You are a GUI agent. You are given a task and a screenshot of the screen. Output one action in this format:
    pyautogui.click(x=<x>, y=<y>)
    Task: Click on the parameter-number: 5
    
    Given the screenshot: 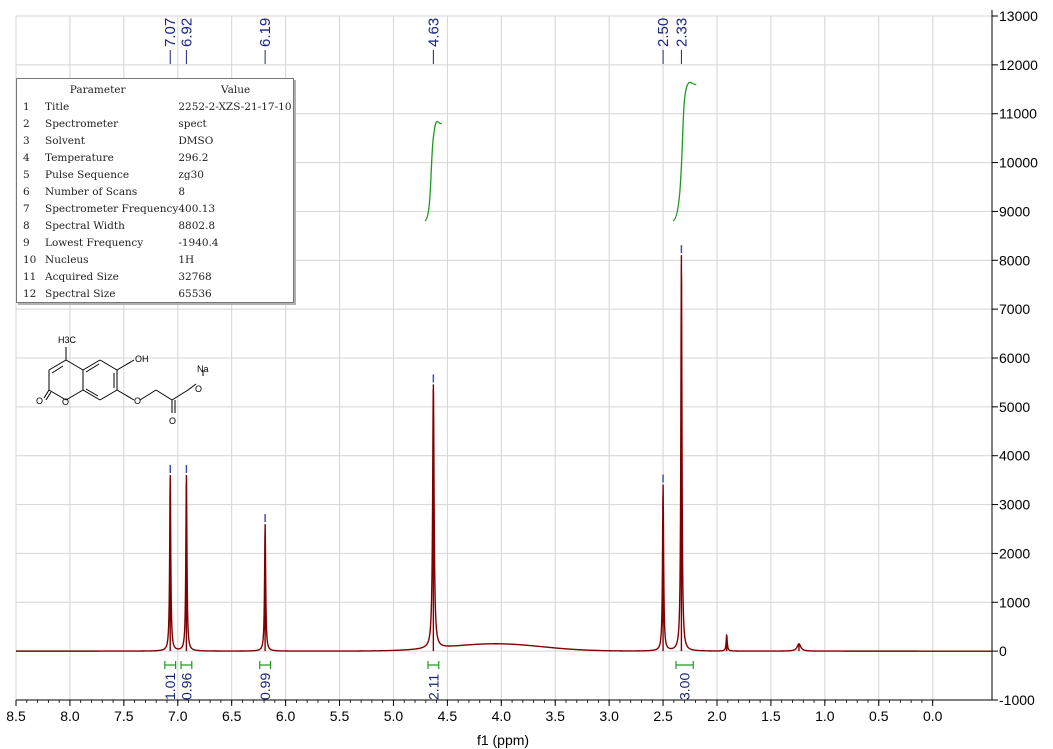 What is the action you would take?
    pyautogui.click(x=26, y=175)
    